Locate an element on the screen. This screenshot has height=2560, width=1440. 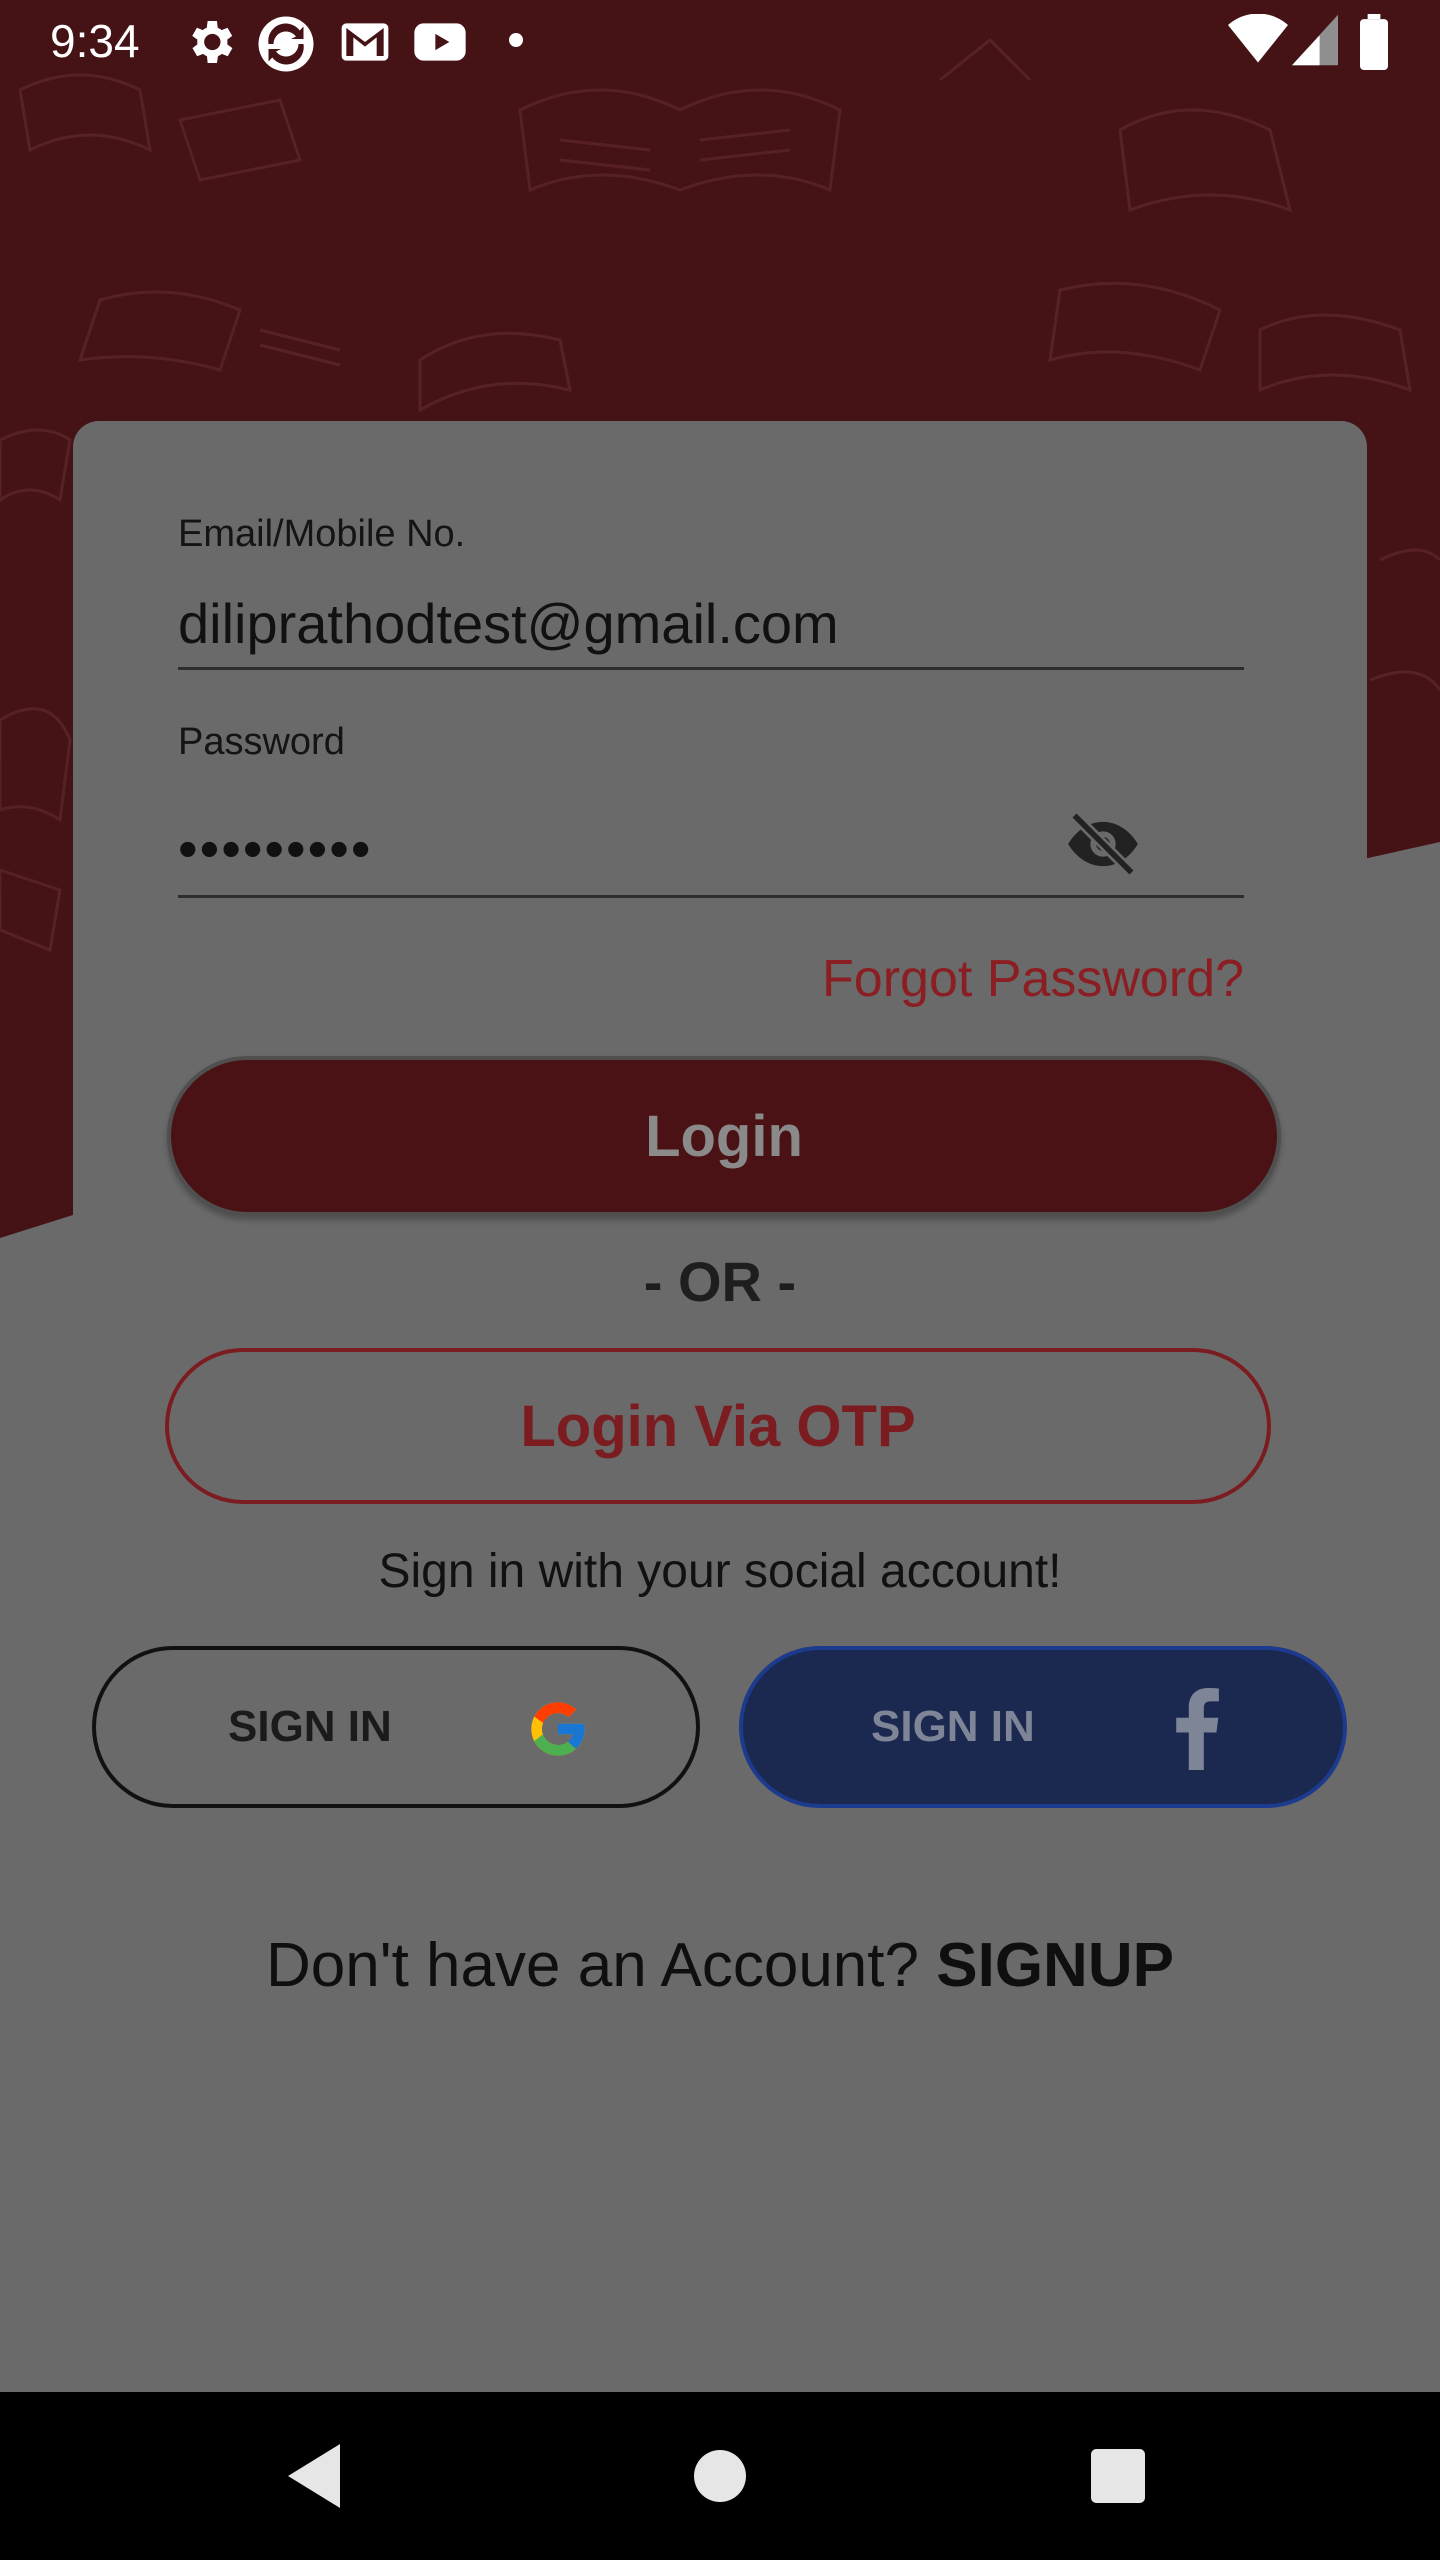
or-divider: - OR - is located at coordinates (720, 1281).